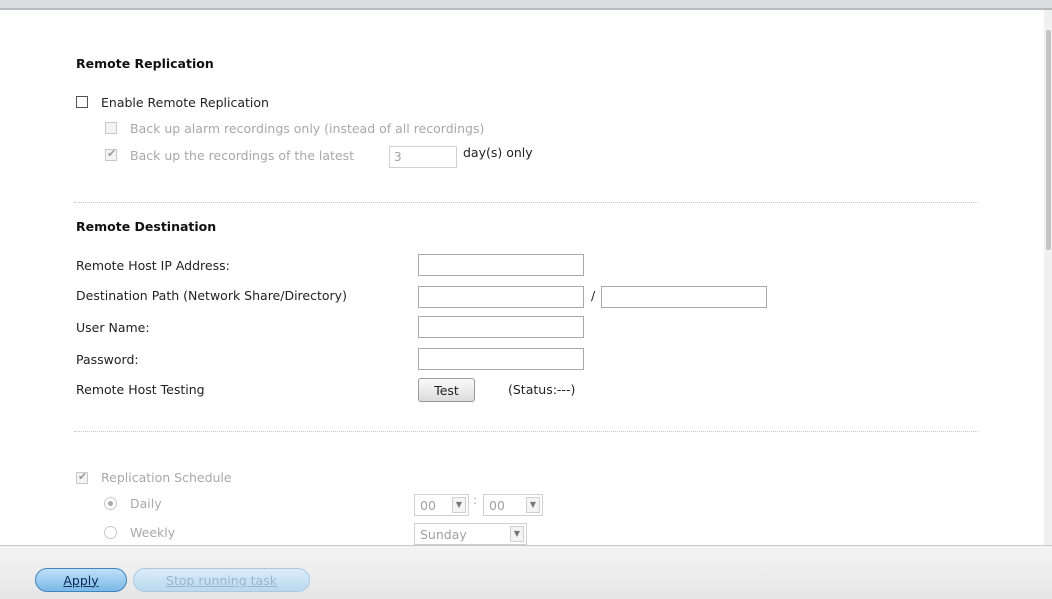 This screenshot has height=599, width=1052. Describe the element at coordinates (107, 359) in the screenshot. I see `password-label: Password:` at that location.